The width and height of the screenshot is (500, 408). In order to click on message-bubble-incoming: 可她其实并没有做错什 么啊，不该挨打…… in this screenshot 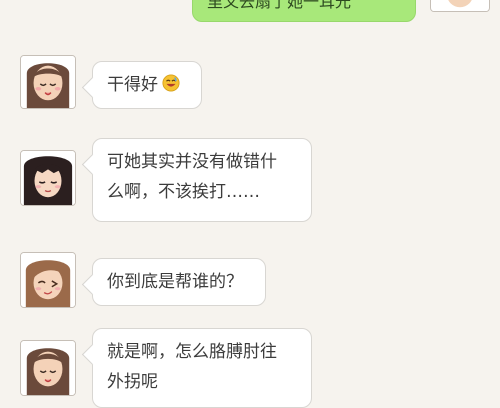, I will do `click(202, 180)`.